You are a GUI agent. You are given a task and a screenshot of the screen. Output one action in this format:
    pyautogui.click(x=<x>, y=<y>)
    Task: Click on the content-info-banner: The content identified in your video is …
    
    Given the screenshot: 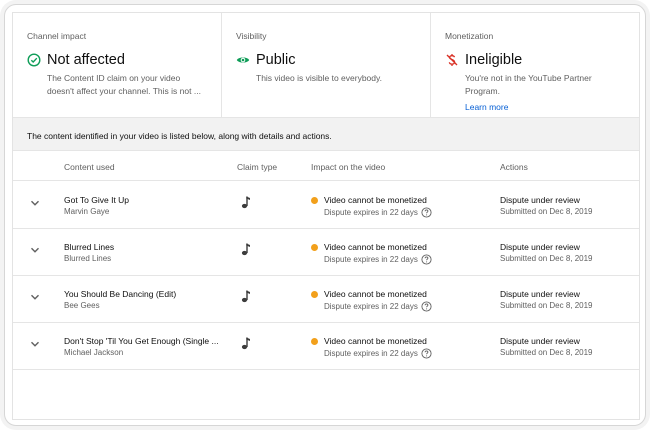 What is the action you would take?
    pyautogui.click(x=326, y=134)
    